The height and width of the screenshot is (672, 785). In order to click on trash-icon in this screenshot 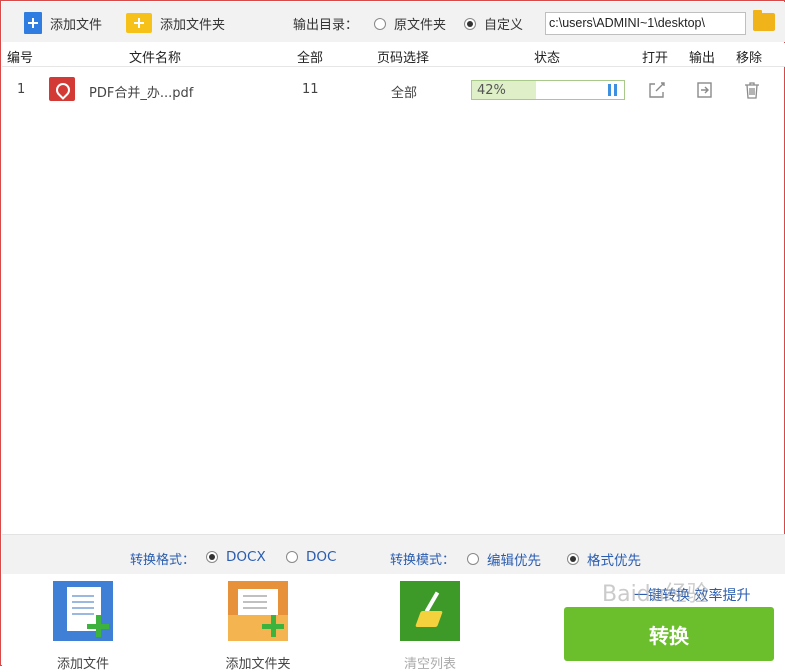, I will do `click(752, 90)`.